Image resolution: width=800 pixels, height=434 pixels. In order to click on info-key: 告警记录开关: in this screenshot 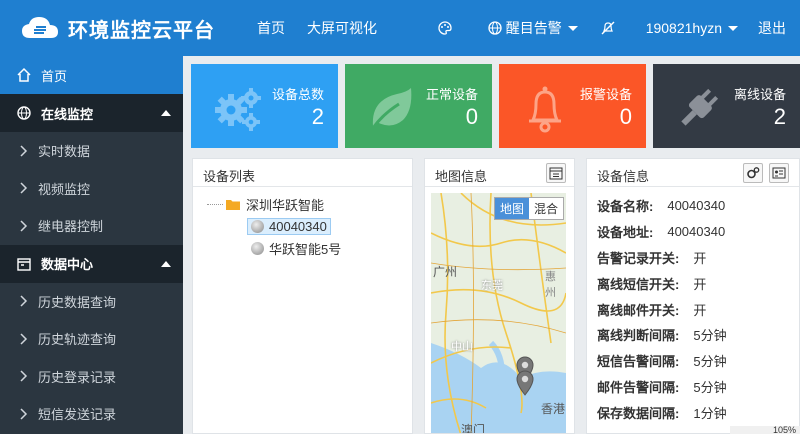, I will do `click(638, 258)`.